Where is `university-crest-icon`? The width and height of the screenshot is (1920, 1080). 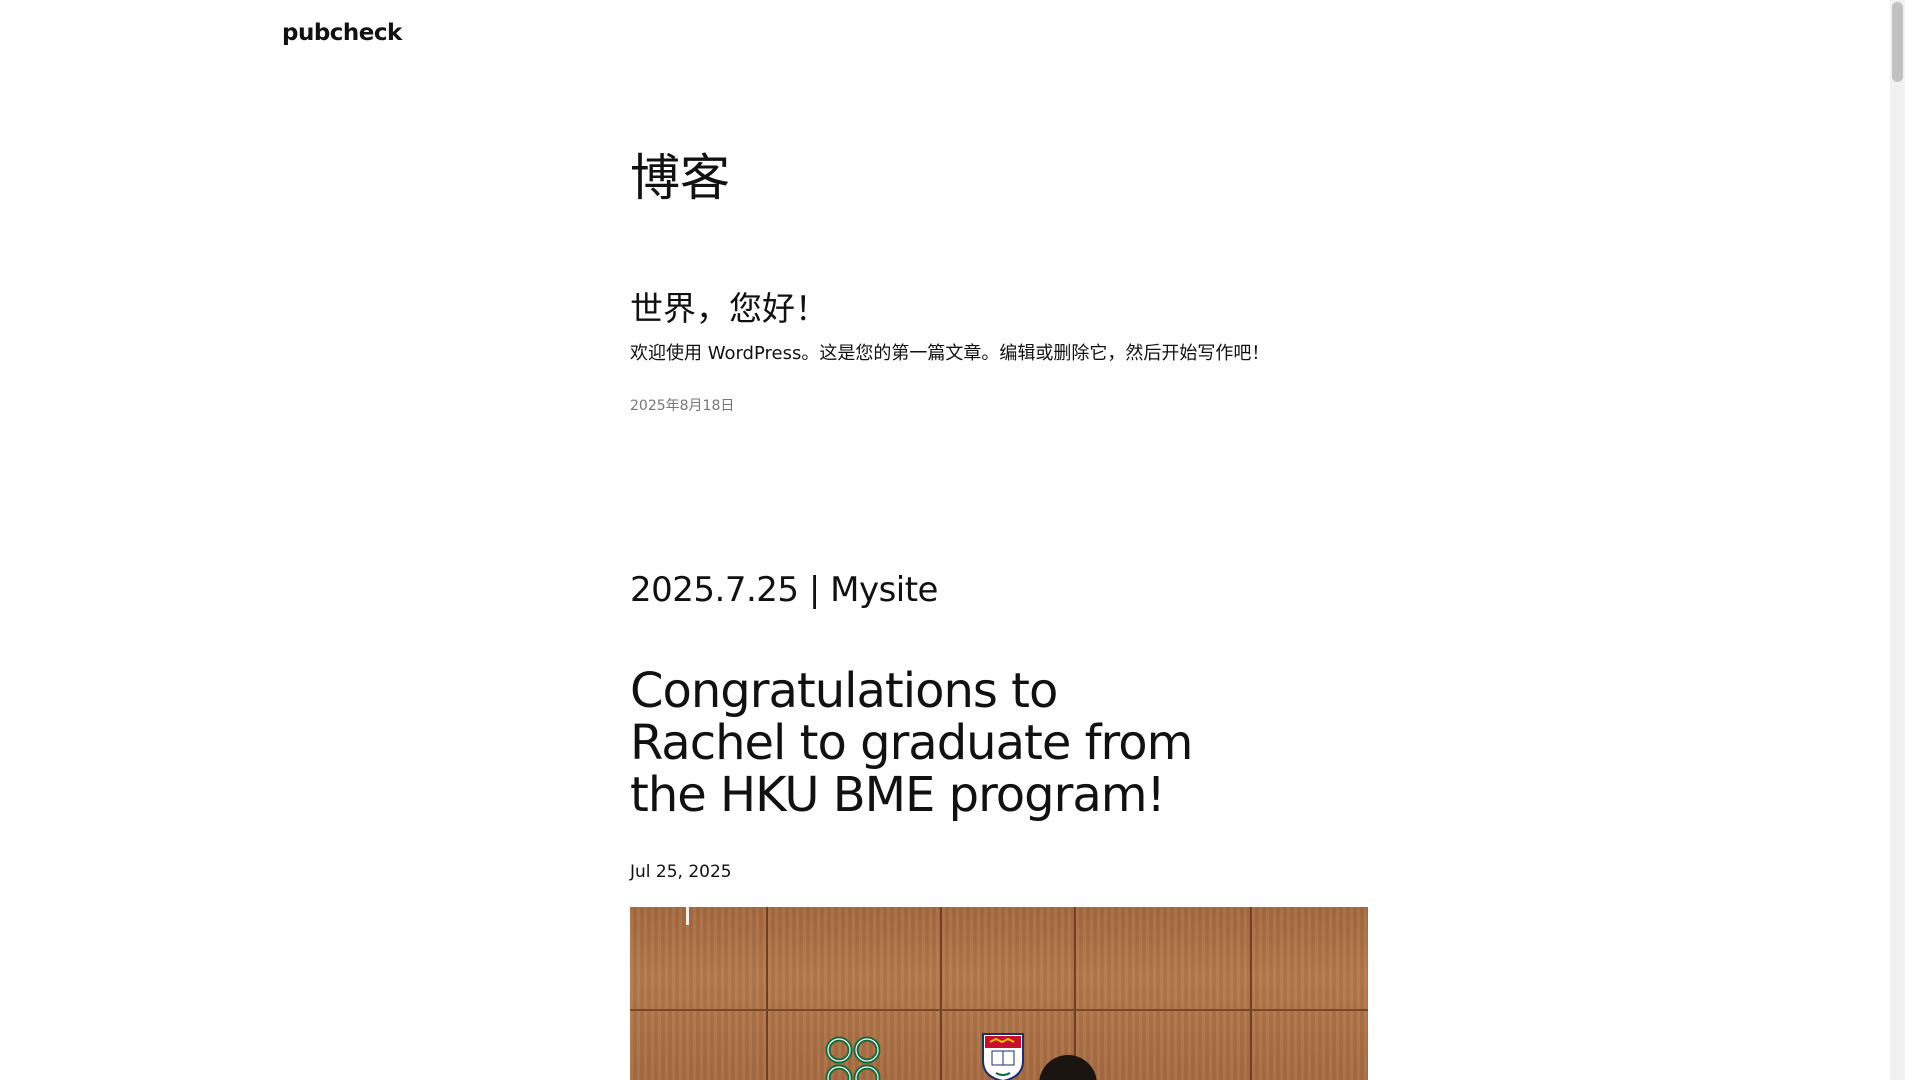 university-crest-icon is located at coordinates (1003, 1056).